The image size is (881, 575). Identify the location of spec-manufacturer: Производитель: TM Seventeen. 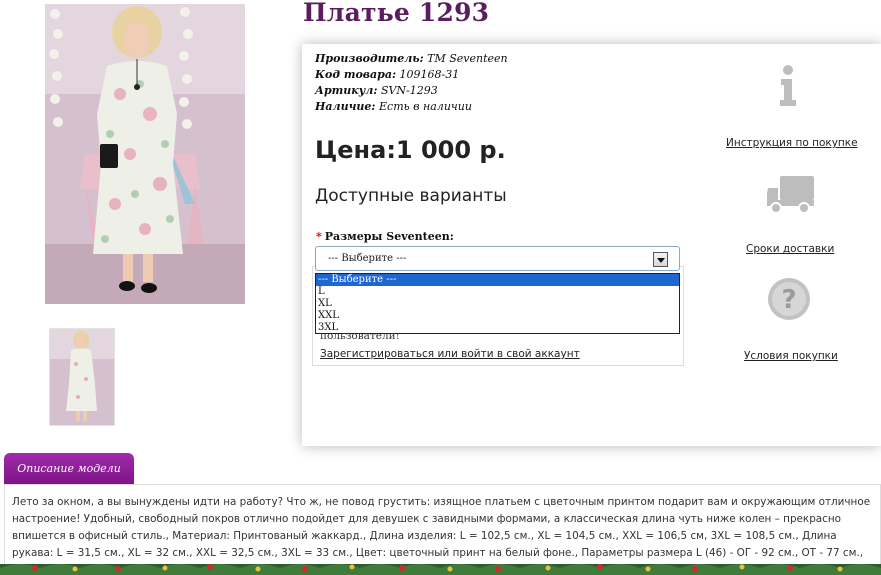
(411, 58).